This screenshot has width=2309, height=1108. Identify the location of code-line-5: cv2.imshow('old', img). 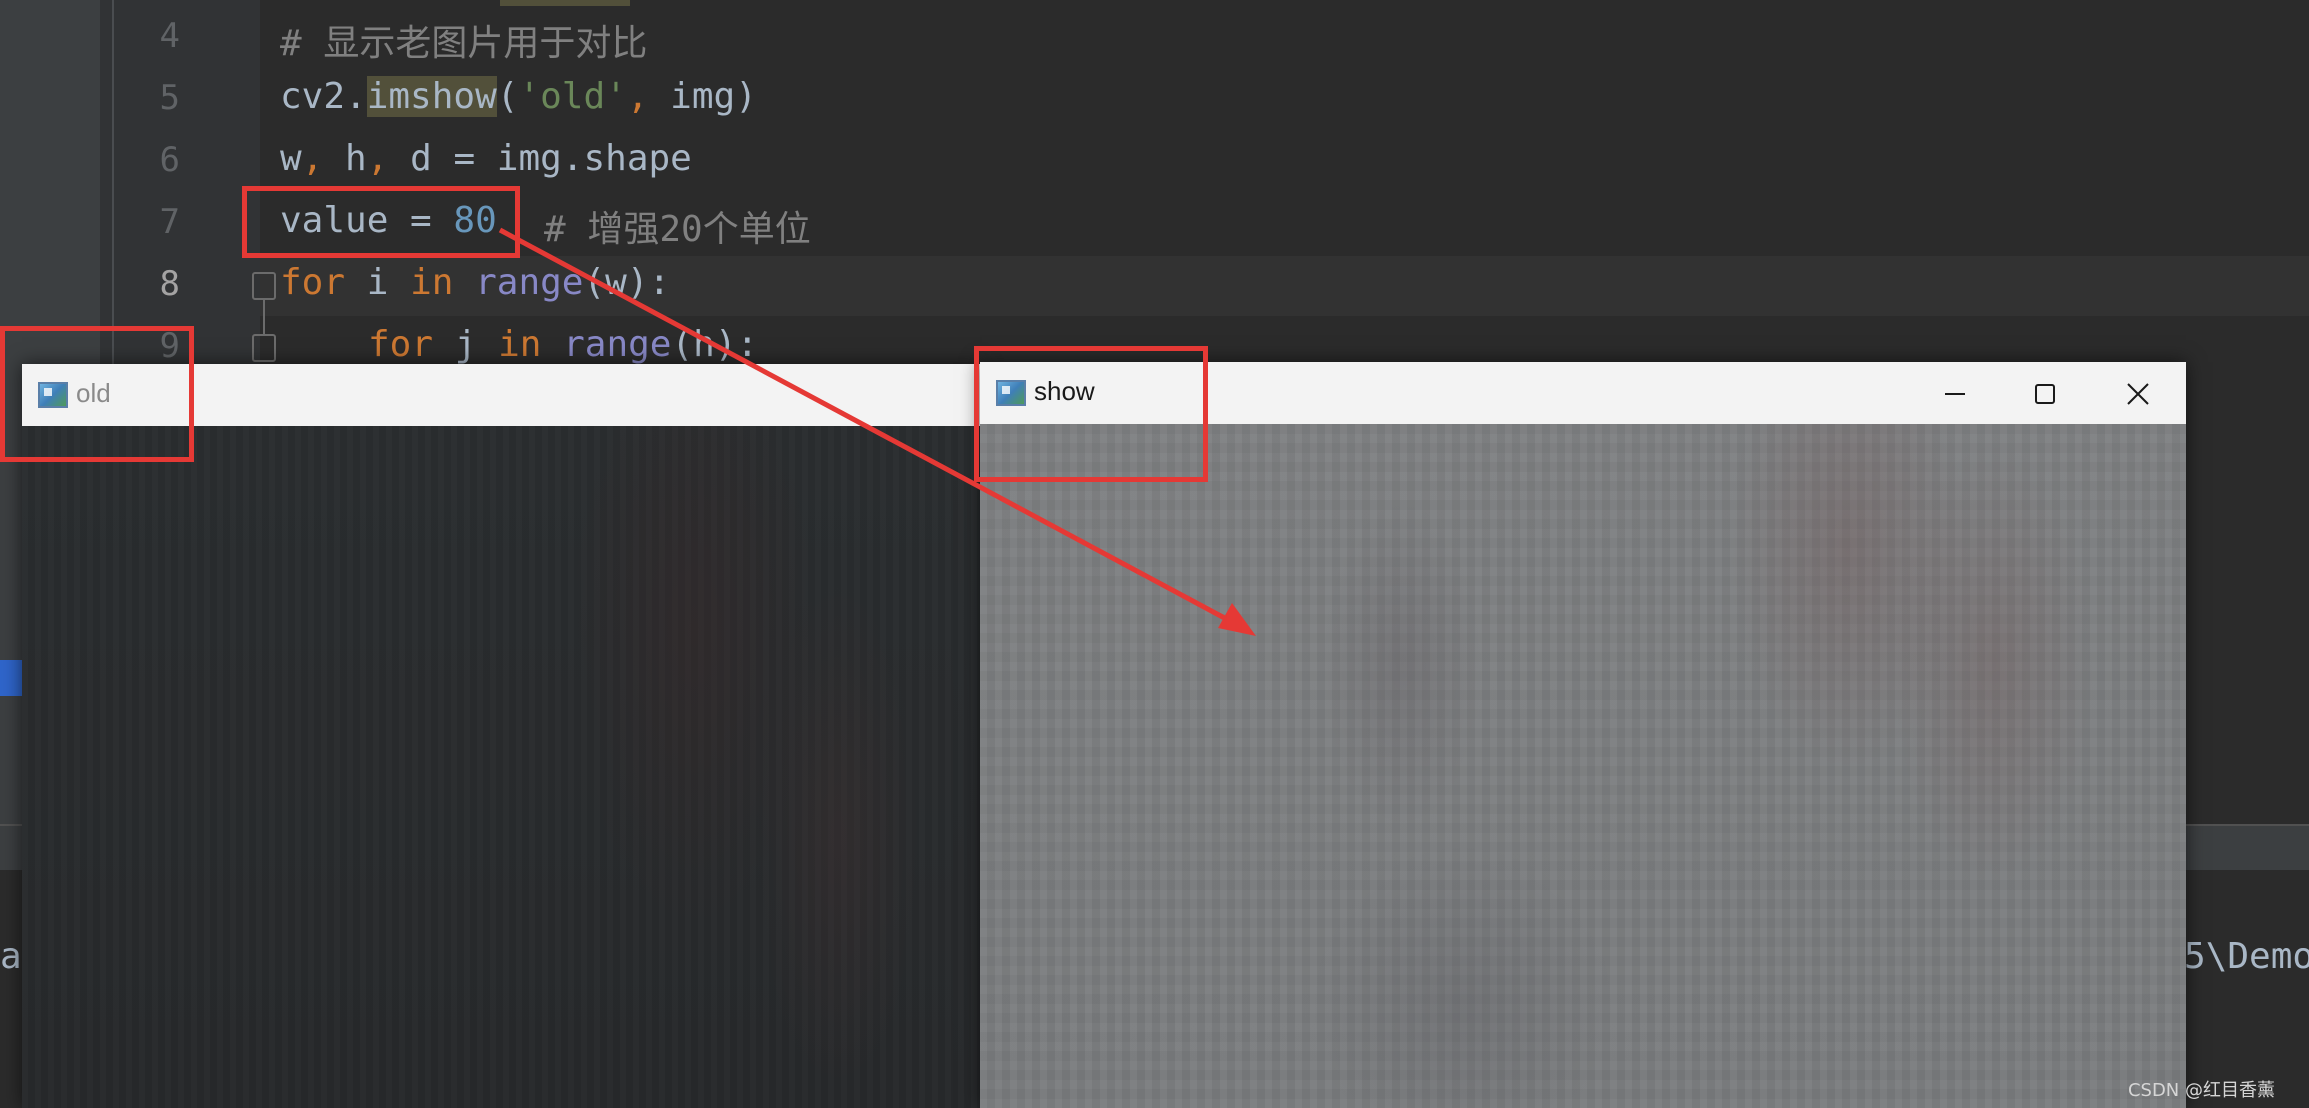
(518, 96).